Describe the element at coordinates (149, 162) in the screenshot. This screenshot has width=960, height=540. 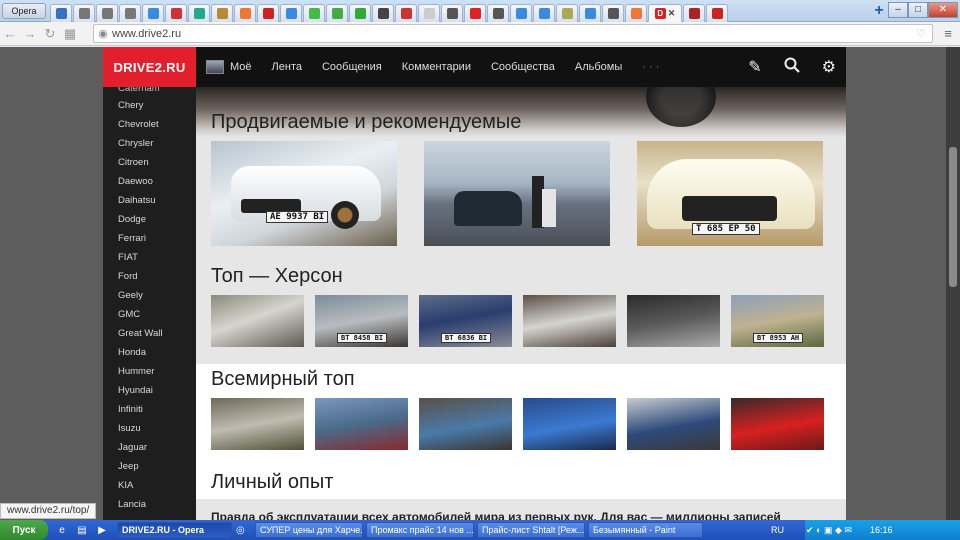
I see `sidebar-item: Citroen` at that location.